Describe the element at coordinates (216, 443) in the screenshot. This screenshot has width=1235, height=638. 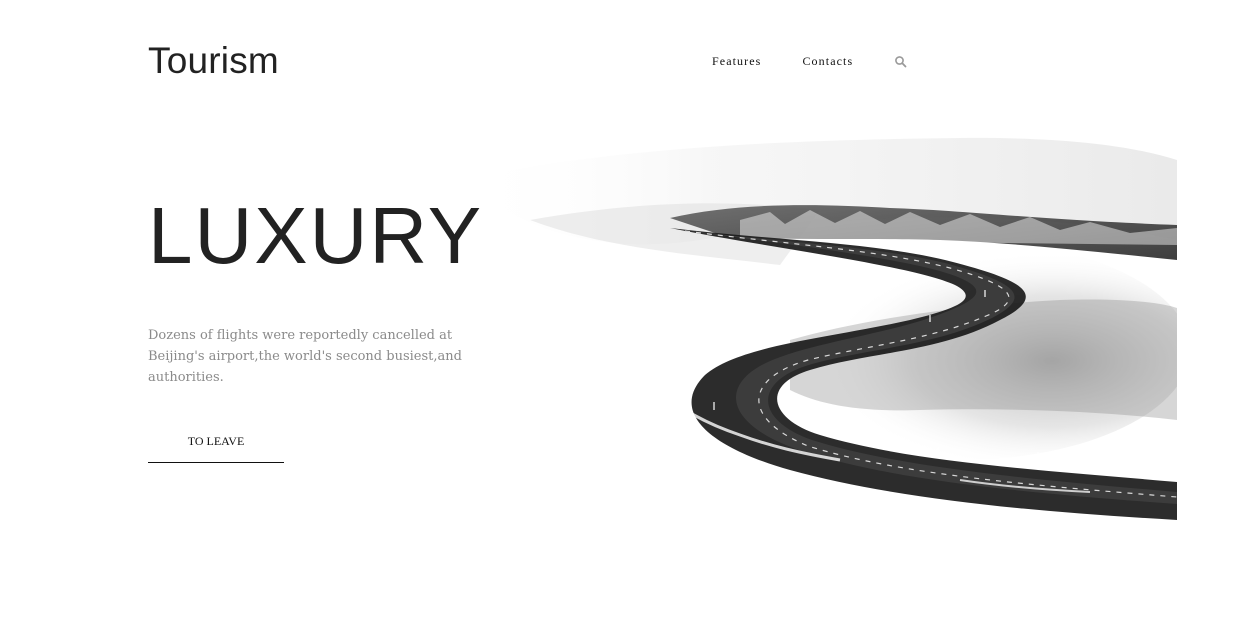
I see `to-leave-button: TO LEAVE` at that location.